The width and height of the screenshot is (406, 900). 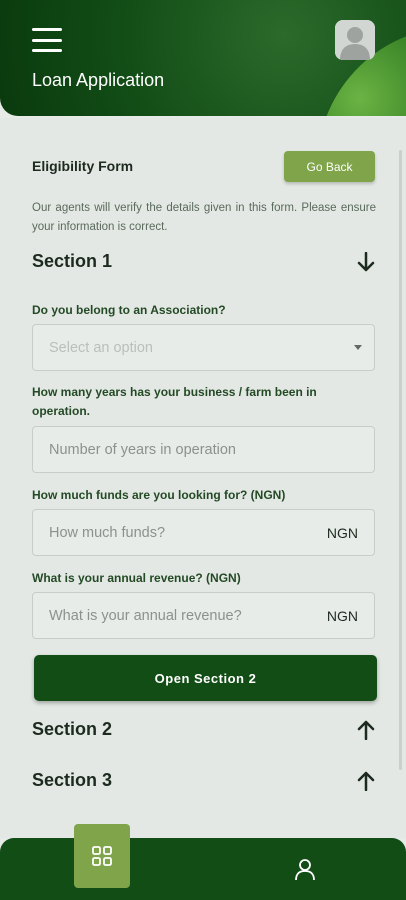 I want to click on nav-profile-person-icon, so click(x=305, y=869).